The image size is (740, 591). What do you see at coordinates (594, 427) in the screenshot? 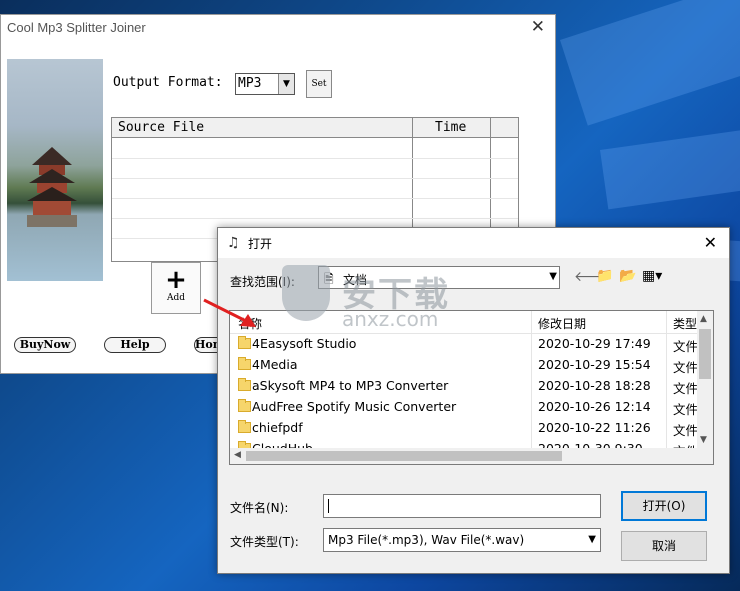
I see `file-date: 2020-10-22 11:26` at bounding box center [594, 427].